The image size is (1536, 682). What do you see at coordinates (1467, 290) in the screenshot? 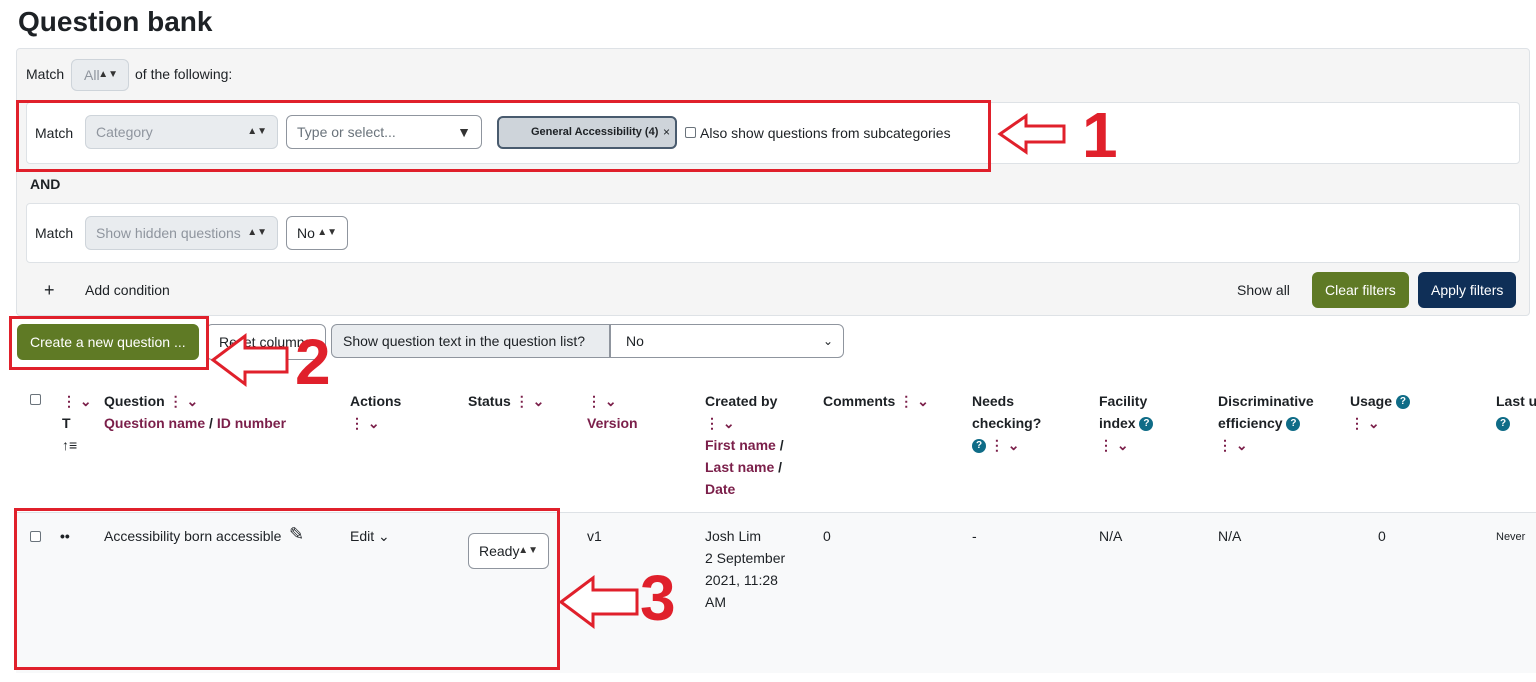
I see `apply-filters-button: Apply filters` at bounding box center [1467, 290].